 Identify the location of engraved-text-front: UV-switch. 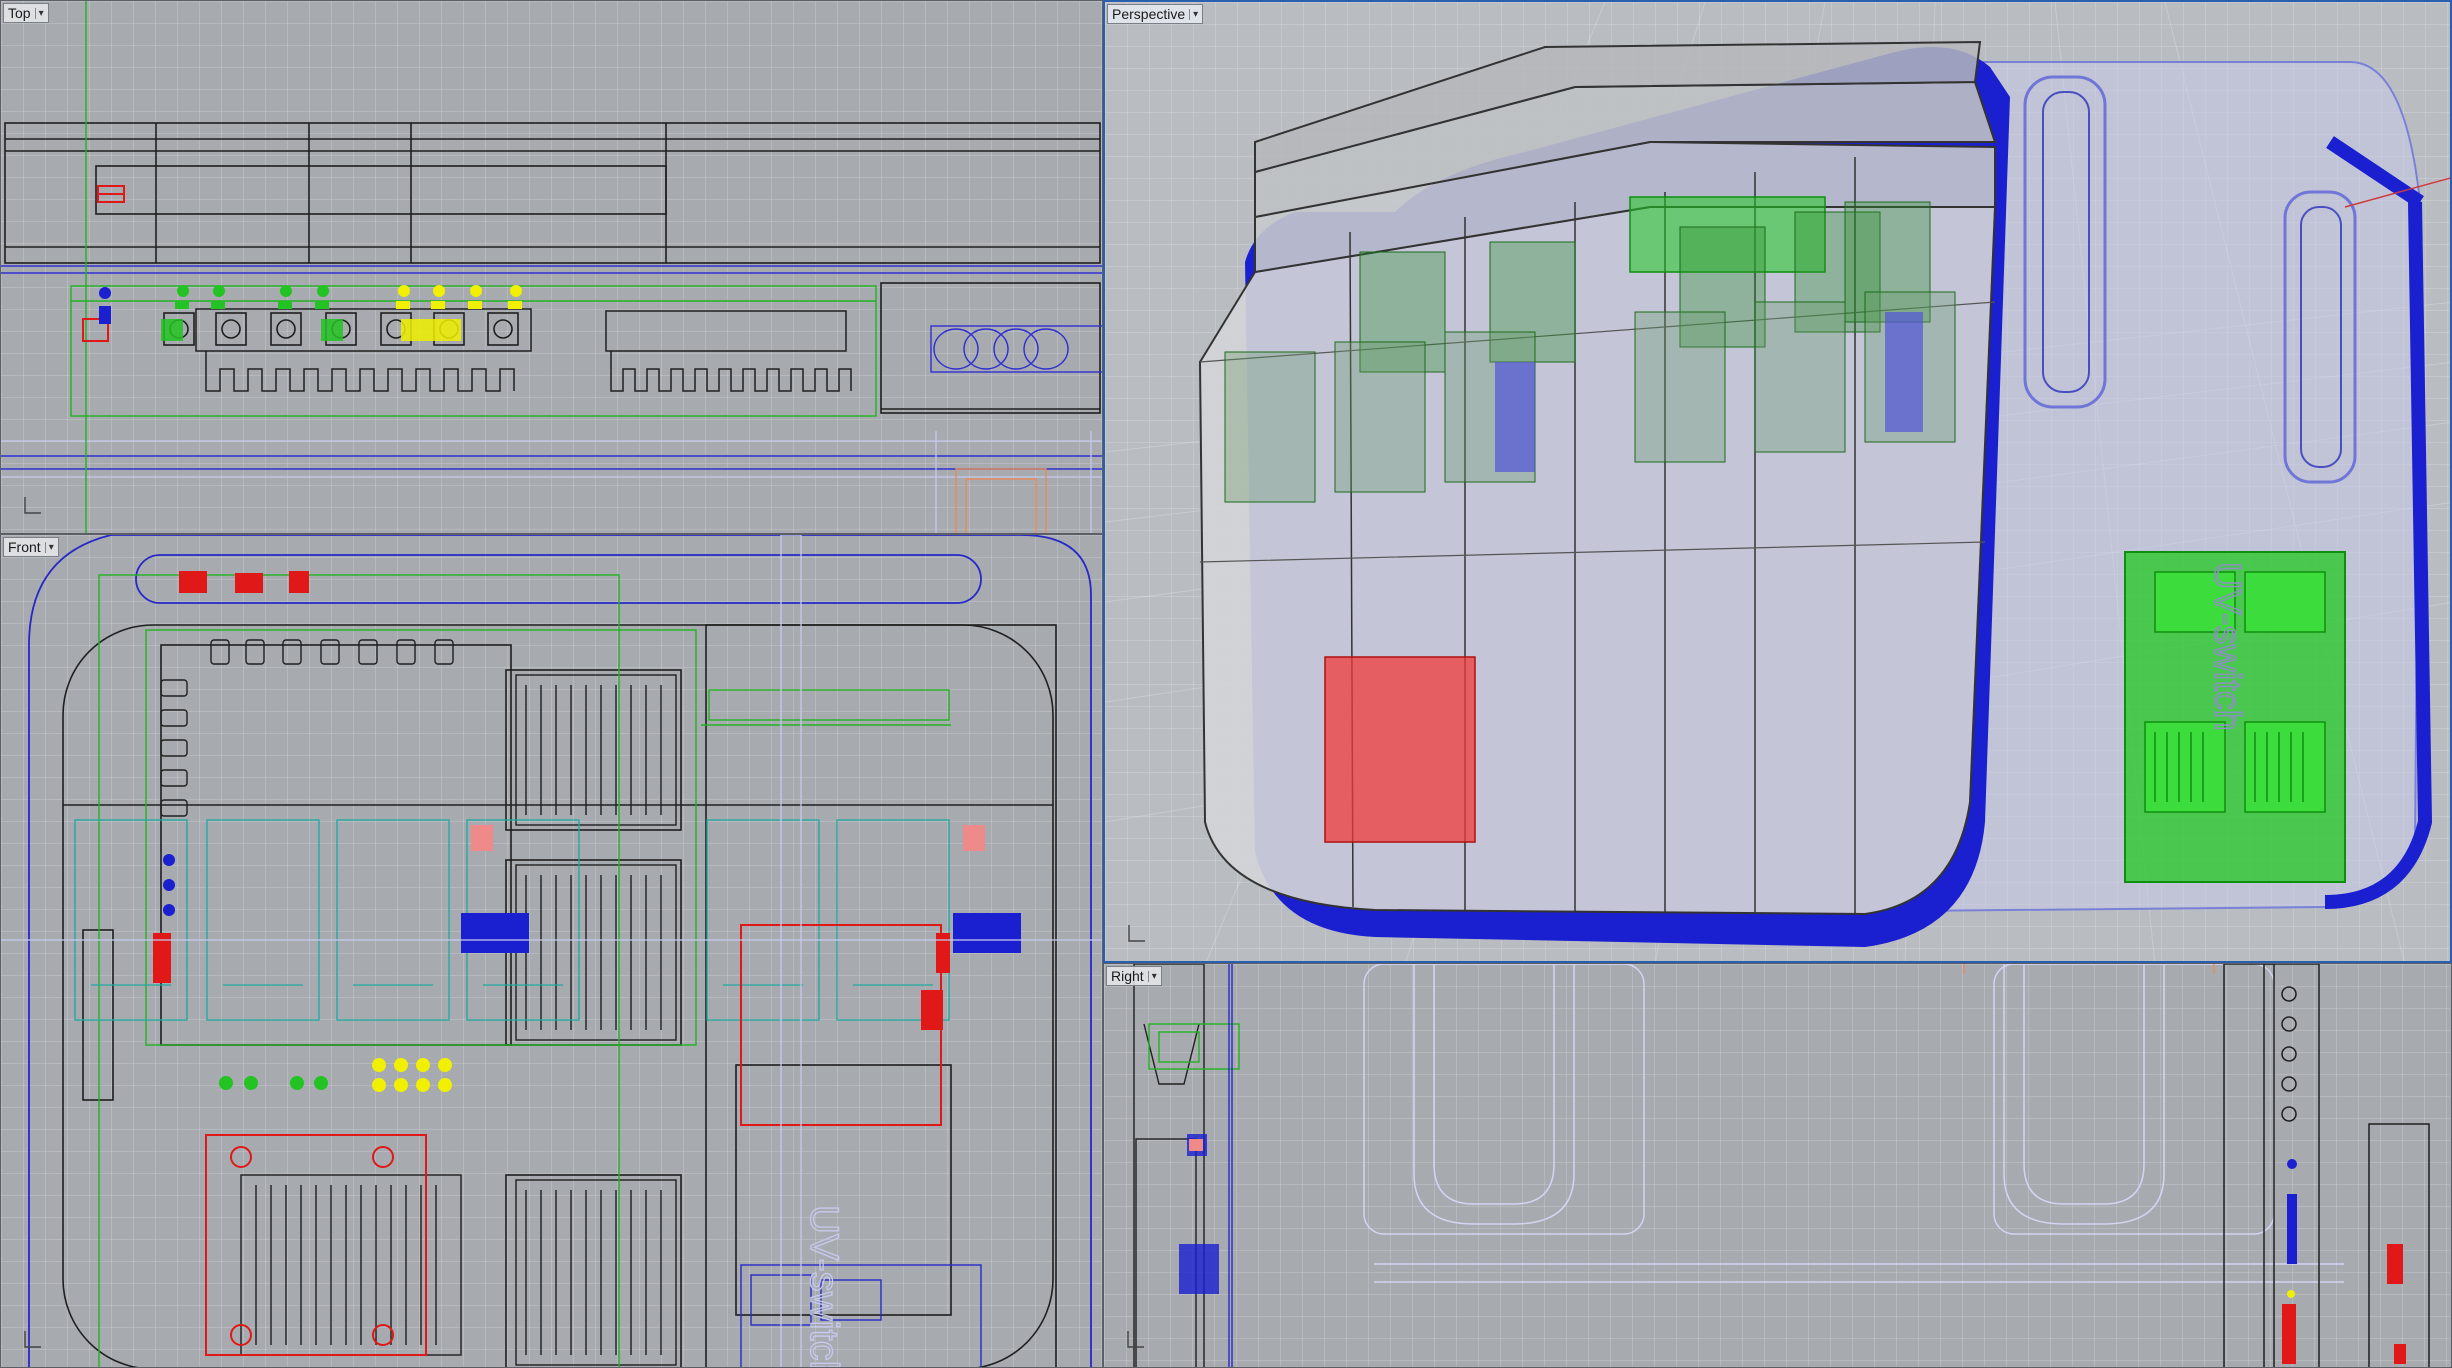
(824, 1286).